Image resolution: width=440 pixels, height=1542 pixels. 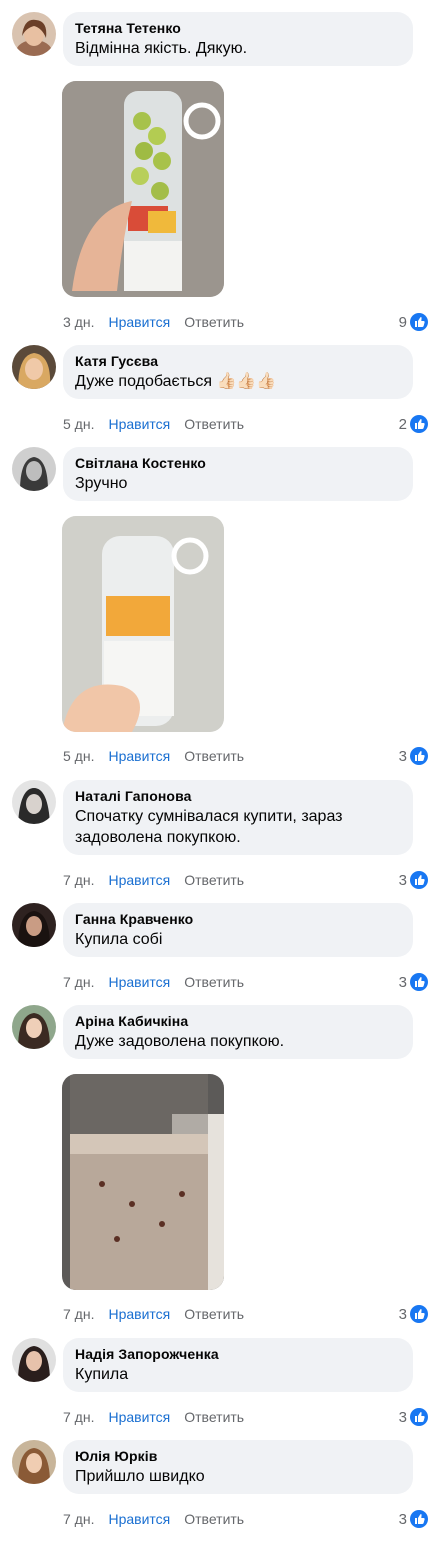 I want to click on comment-bubble: Катя Гусєва Дуже подобається 👍🏻👍🏻👍🏻, so click(x=238, y=372).